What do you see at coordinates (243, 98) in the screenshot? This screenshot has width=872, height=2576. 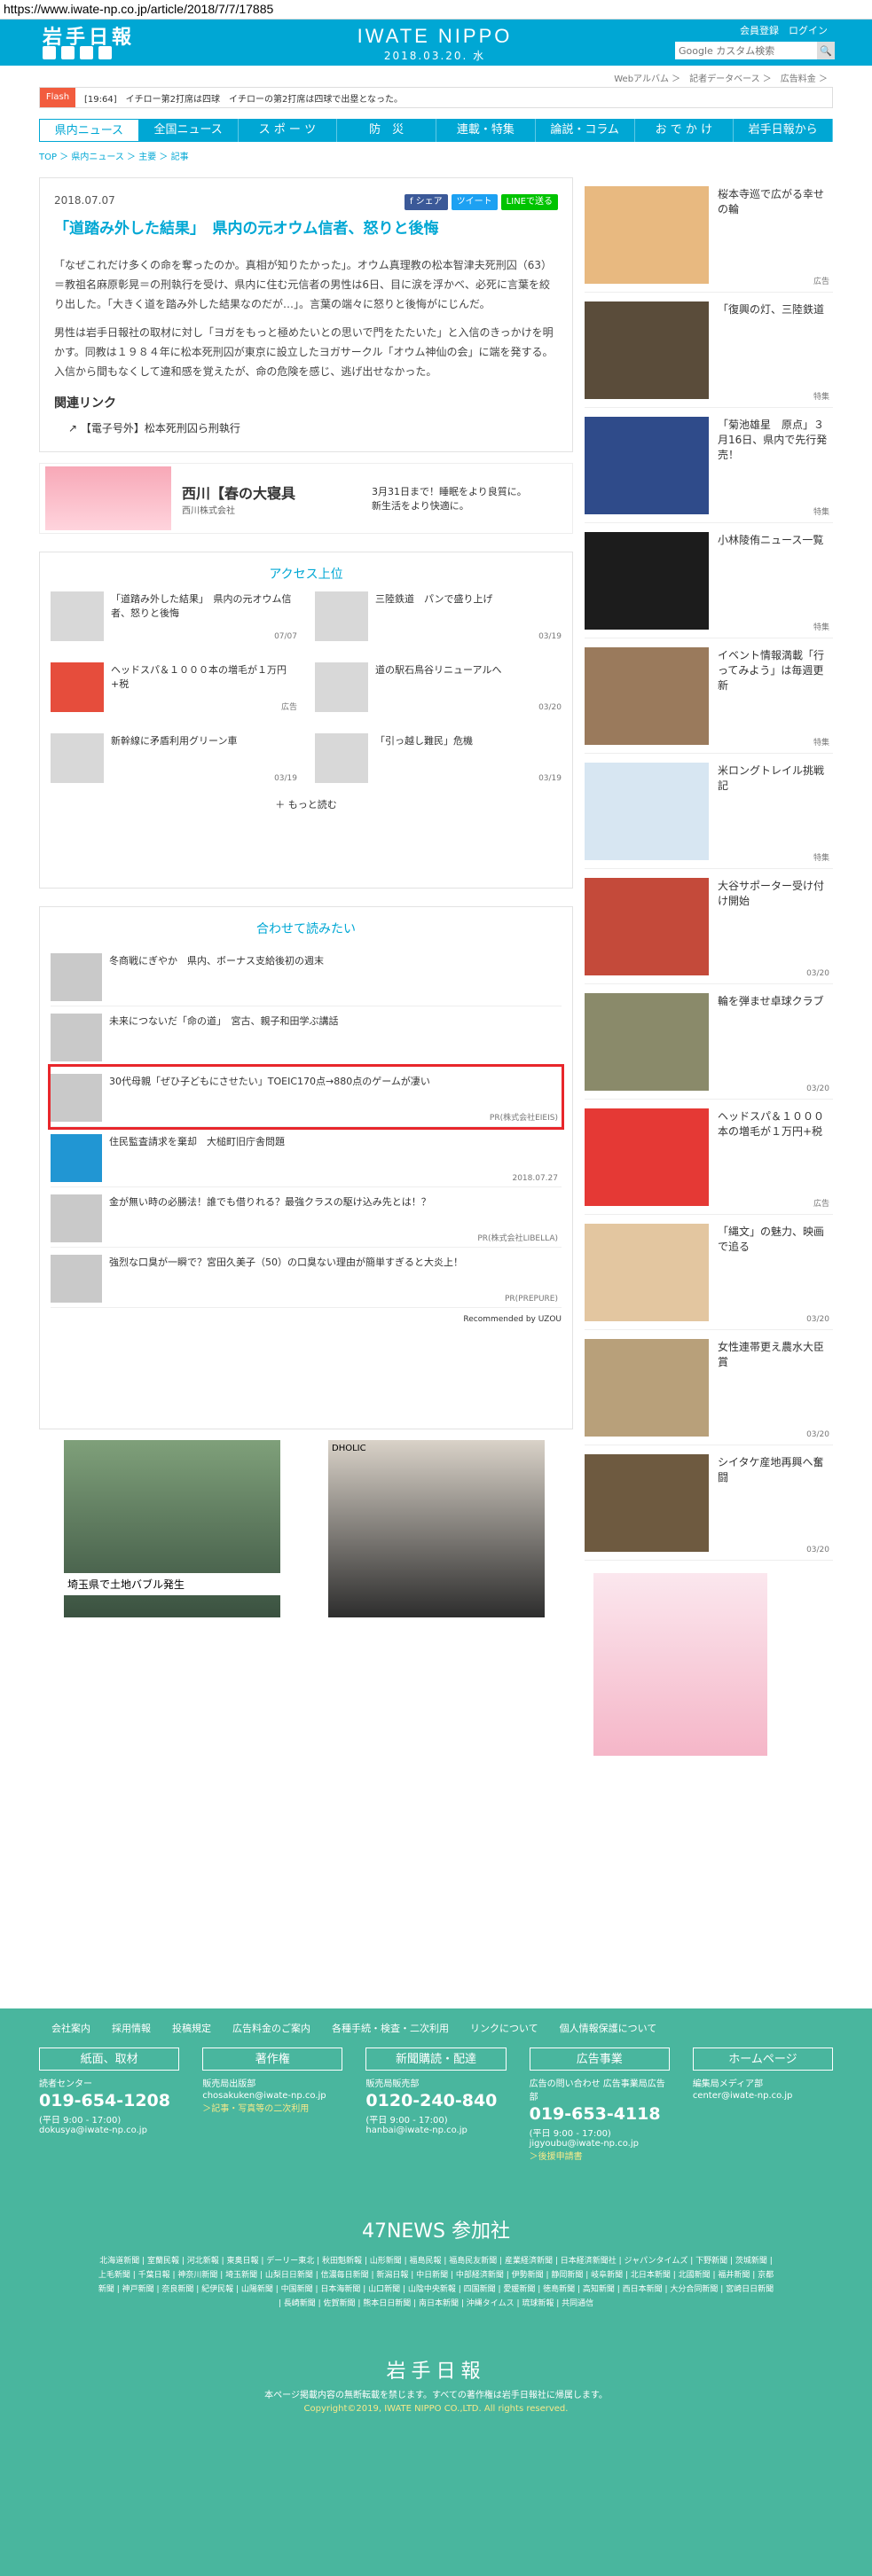 I see `flash-text: [19:64] イチロー第2打席は四球 イチローの第2打席は四球で出塁となった。` at bounding box center [243, 98].